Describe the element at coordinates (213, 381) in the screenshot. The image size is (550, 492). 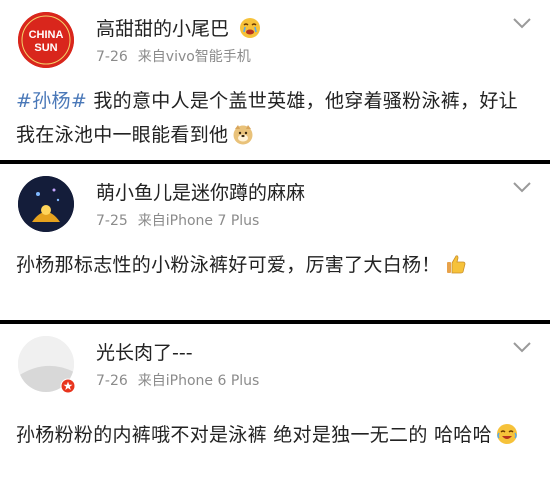
I see `source-device: iPhone 6 Plus` at that location.